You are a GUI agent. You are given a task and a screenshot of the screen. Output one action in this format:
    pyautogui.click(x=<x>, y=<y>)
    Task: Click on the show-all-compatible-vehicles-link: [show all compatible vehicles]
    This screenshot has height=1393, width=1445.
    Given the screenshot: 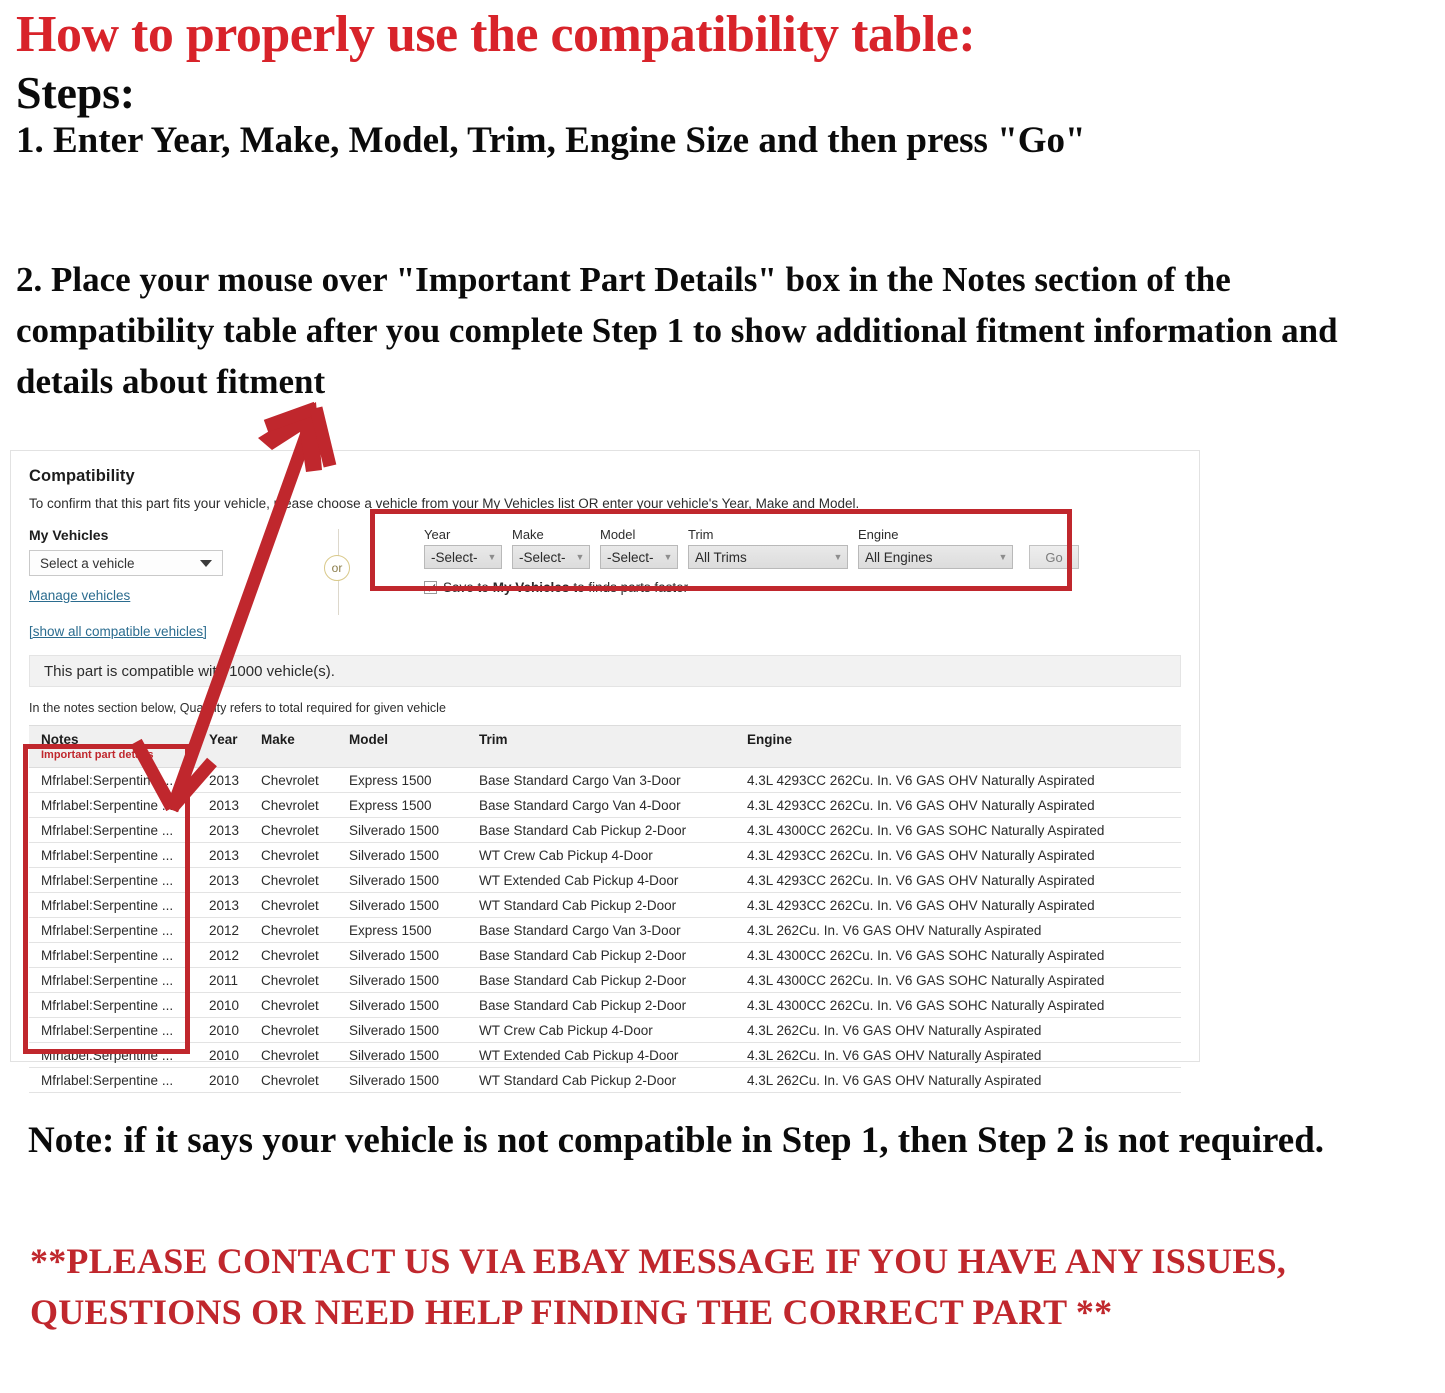 What is the action you would take?
    pyautogui.click(x=118, y=631)
    